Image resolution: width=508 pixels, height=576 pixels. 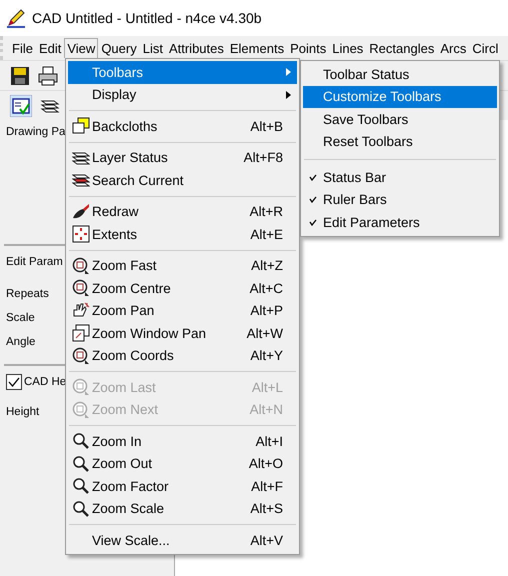 I want to click on menu-item: Zoom Factor Alt+F, so click(x=182, y=486).